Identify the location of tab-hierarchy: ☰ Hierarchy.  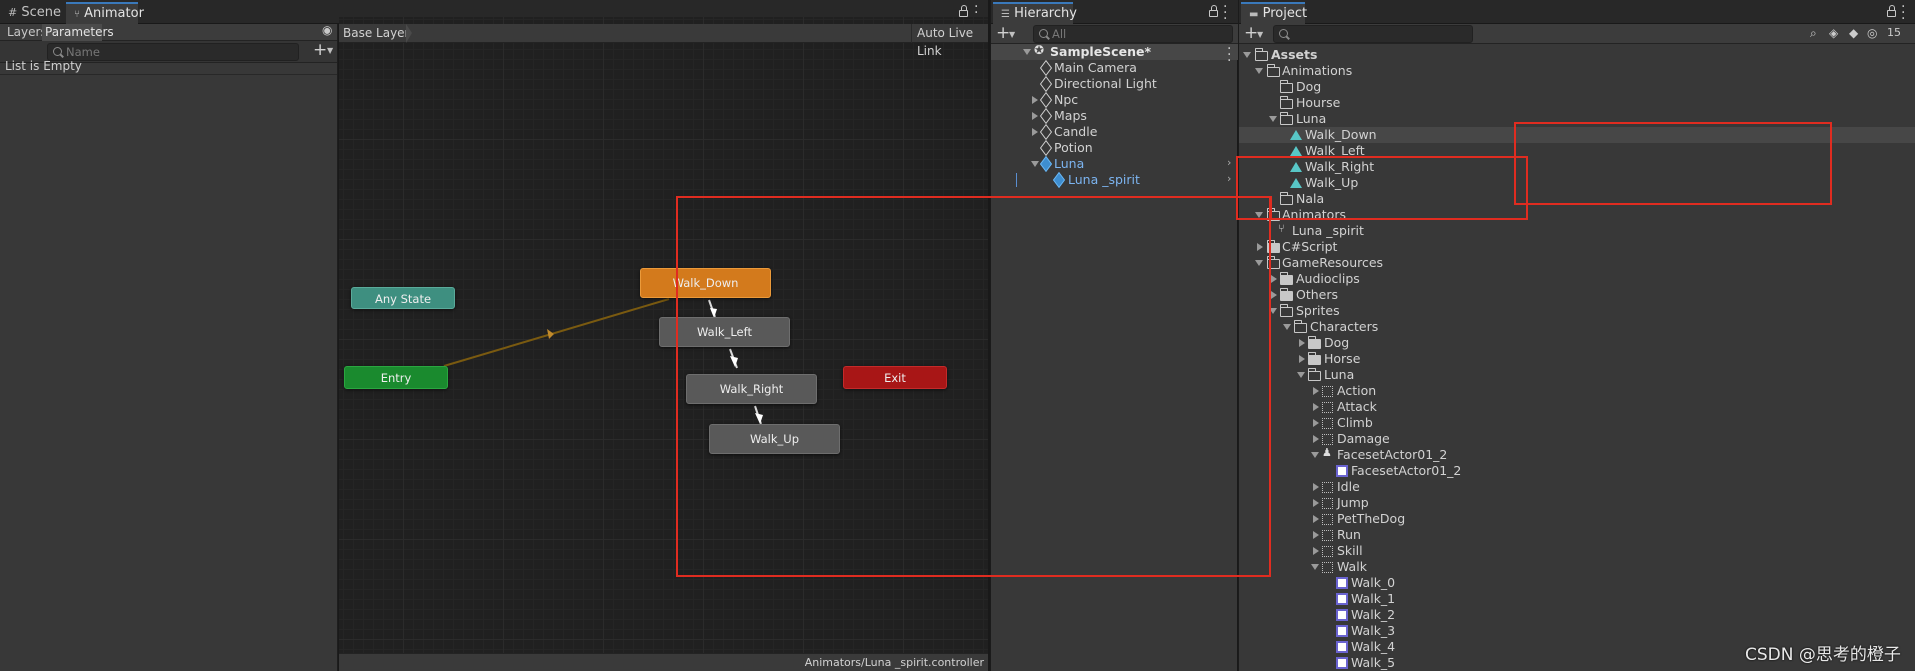
(1035, 13).